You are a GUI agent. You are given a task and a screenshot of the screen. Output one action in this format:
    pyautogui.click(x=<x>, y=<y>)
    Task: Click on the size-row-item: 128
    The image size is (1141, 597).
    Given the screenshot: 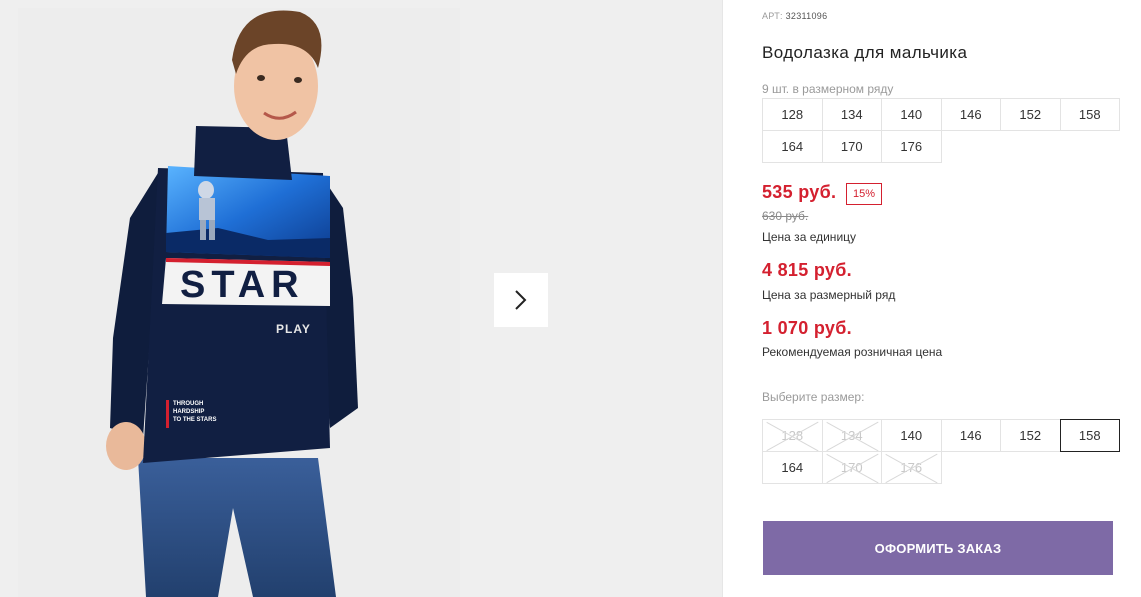 What is the action you would take?
    pyautogui.click(x=792, y=114)
    